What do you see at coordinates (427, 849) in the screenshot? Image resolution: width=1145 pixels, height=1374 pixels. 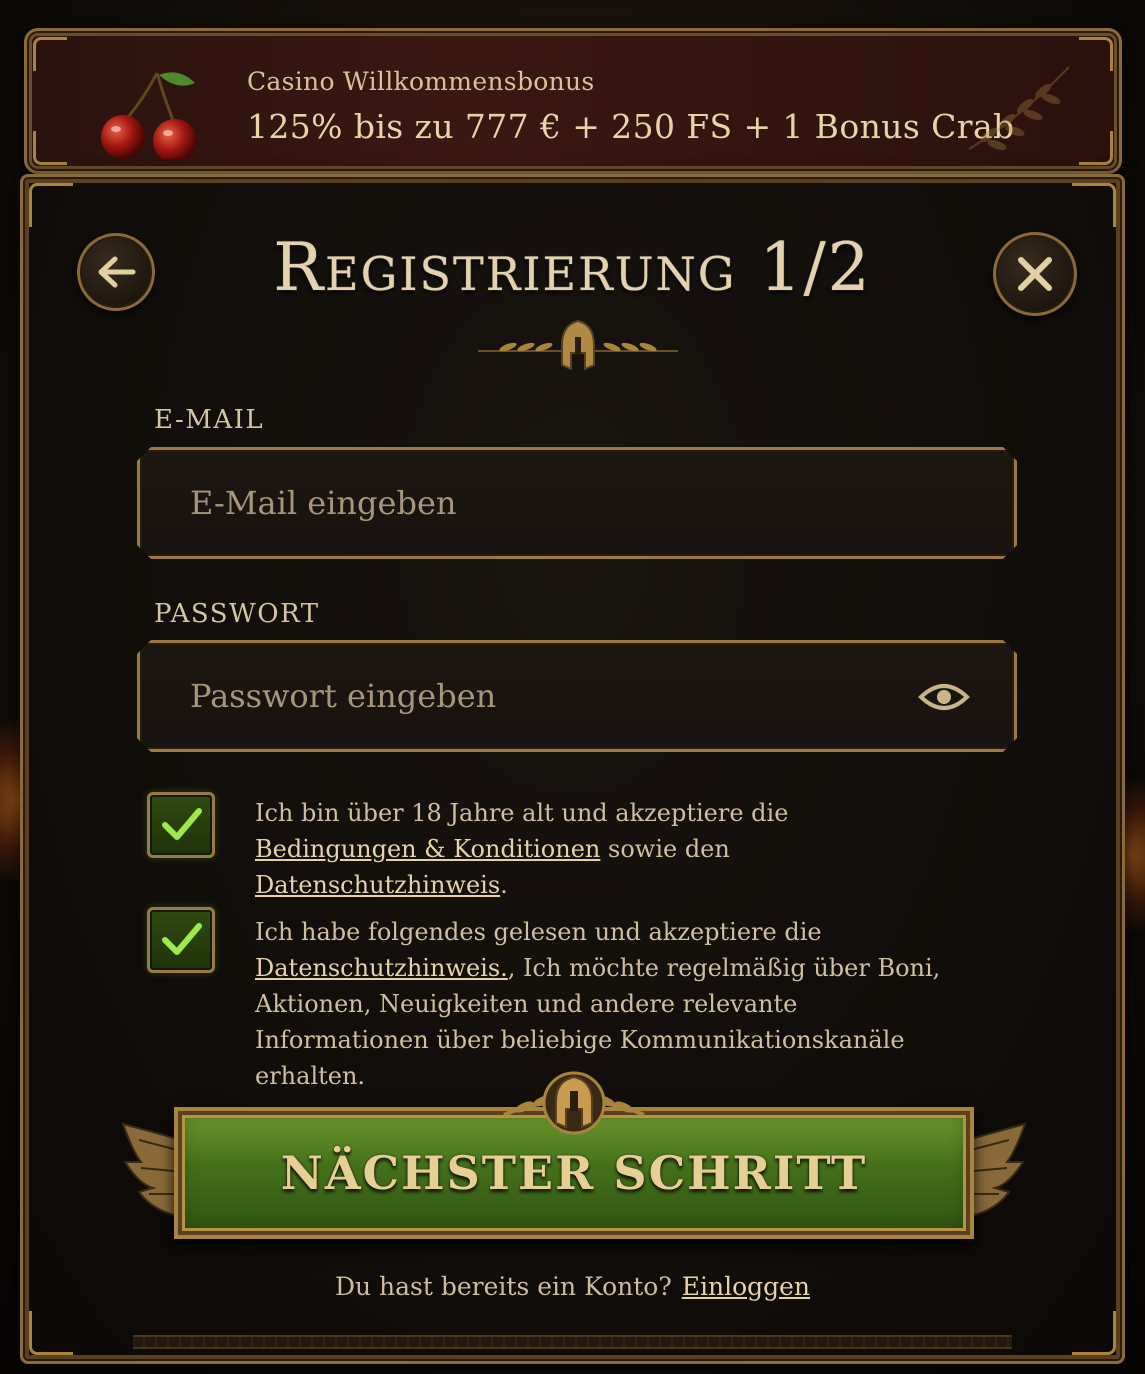 I see `terms-link: Bedingungen & Konditionen` at bounding box center [427, 849].